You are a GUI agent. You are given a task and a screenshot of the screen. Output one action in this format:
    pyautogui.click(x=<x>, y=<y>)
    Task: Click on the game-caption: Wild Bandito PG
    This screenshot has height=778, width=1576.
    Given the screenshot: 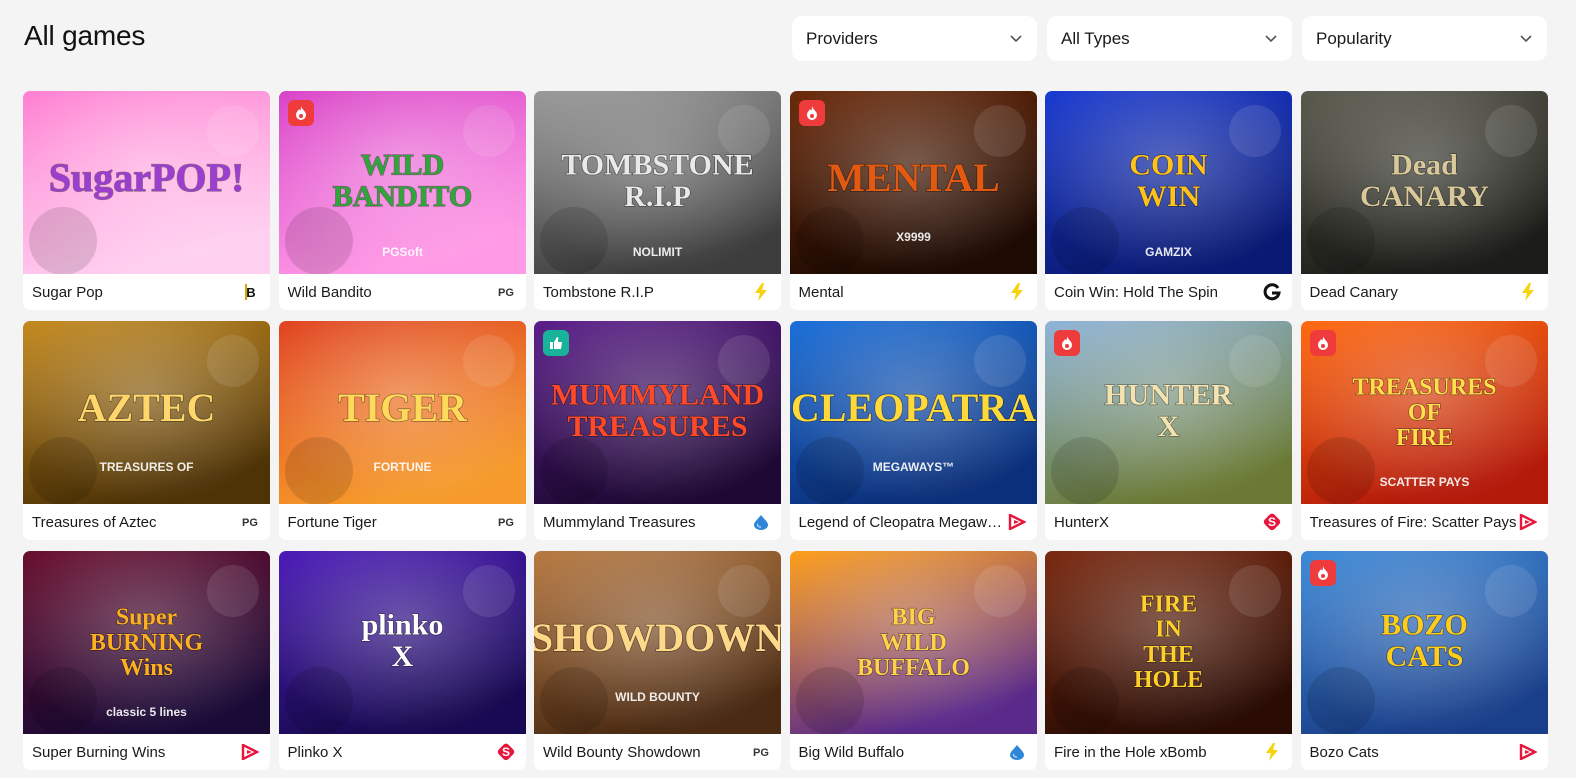 What is the action you would take?
    pyautogui.click(x=402, y=292)
    